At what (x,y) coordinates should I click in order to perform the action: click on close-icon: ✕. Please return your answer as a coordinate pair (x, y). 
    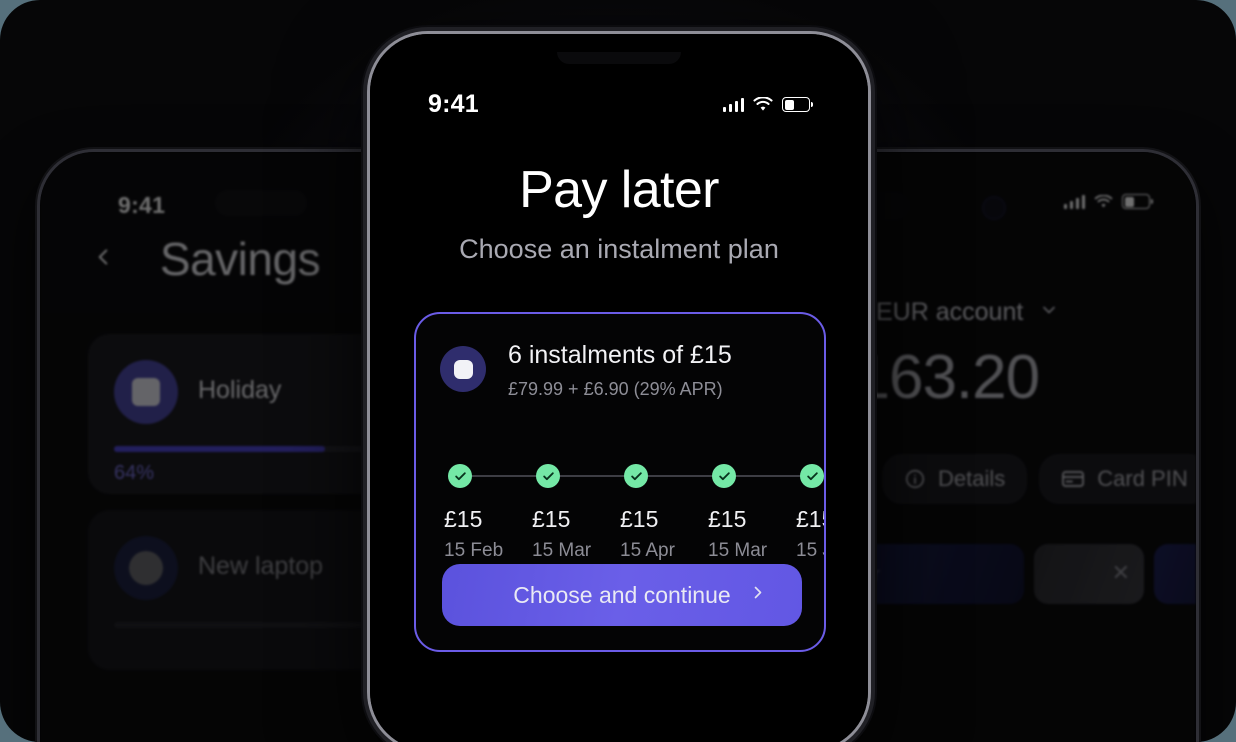
    Looking at the image, I should click on (1121, 573).